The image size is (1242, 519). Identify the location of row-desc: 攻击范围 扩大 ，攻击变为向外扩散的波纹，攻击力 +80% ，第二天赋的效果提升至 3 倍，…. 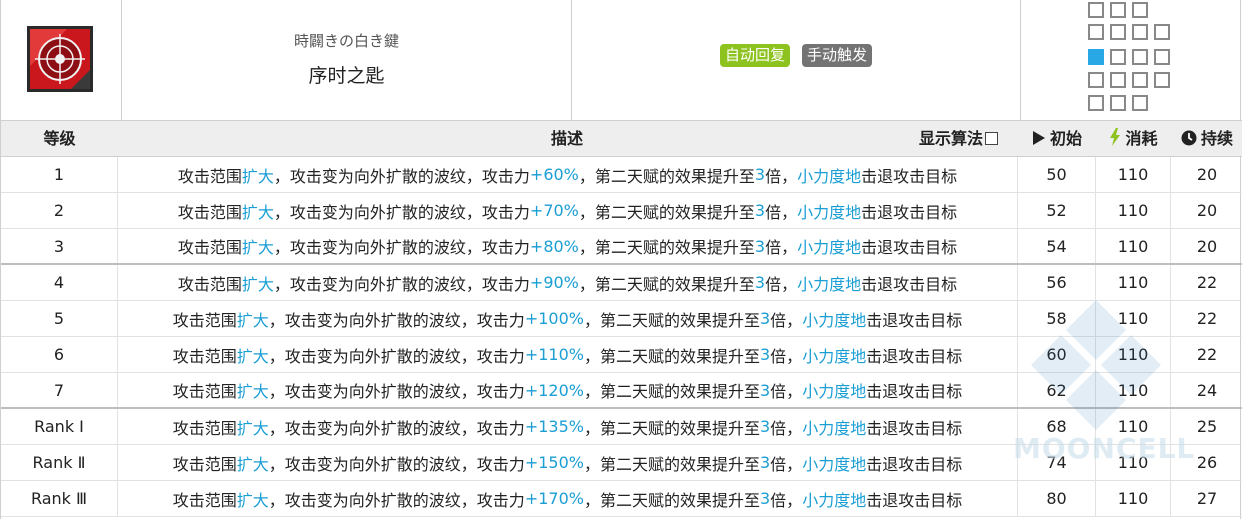
(568, 246).